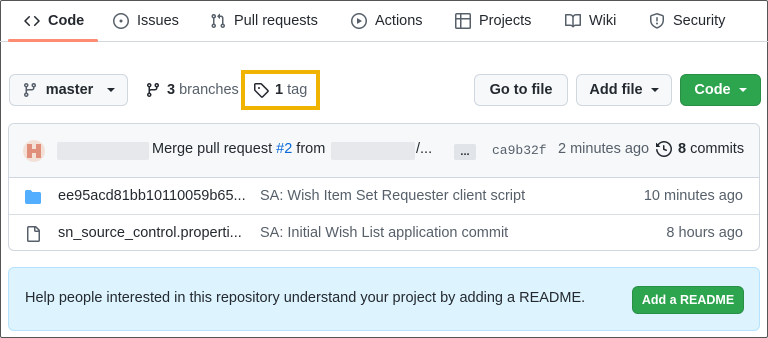  Describe the element at coordinates (717, 149) in the screenshot. I see `commits-label: commits` at that location.